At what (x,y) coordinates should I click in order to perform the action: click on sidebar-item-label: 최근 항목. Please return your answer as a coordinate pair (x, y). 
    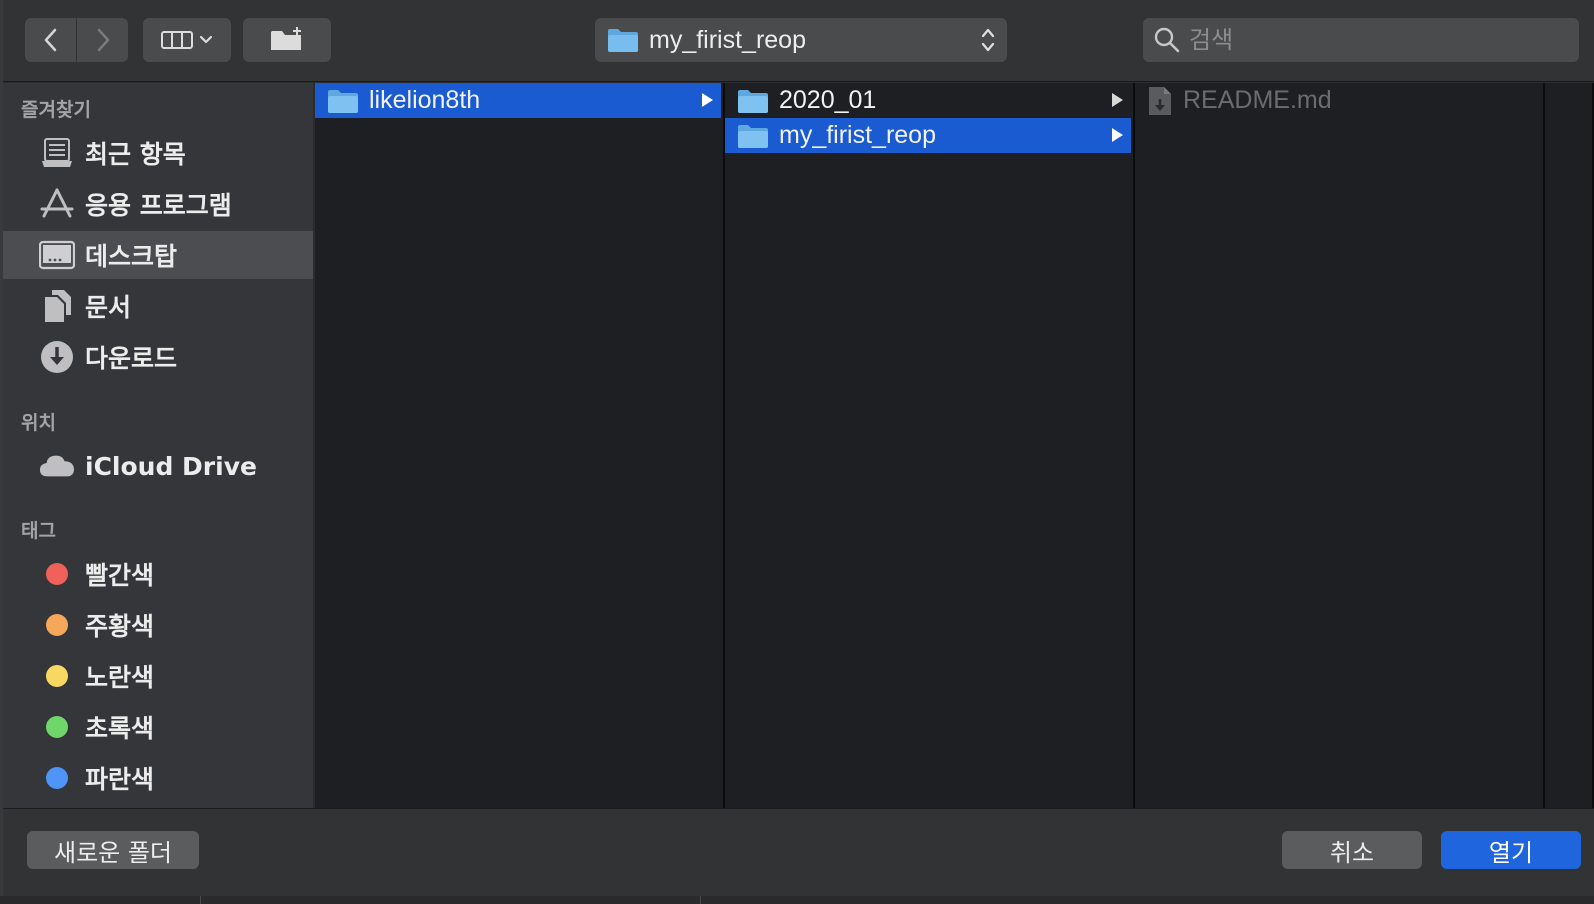
    Looking at the image, I should click on (135, 154).